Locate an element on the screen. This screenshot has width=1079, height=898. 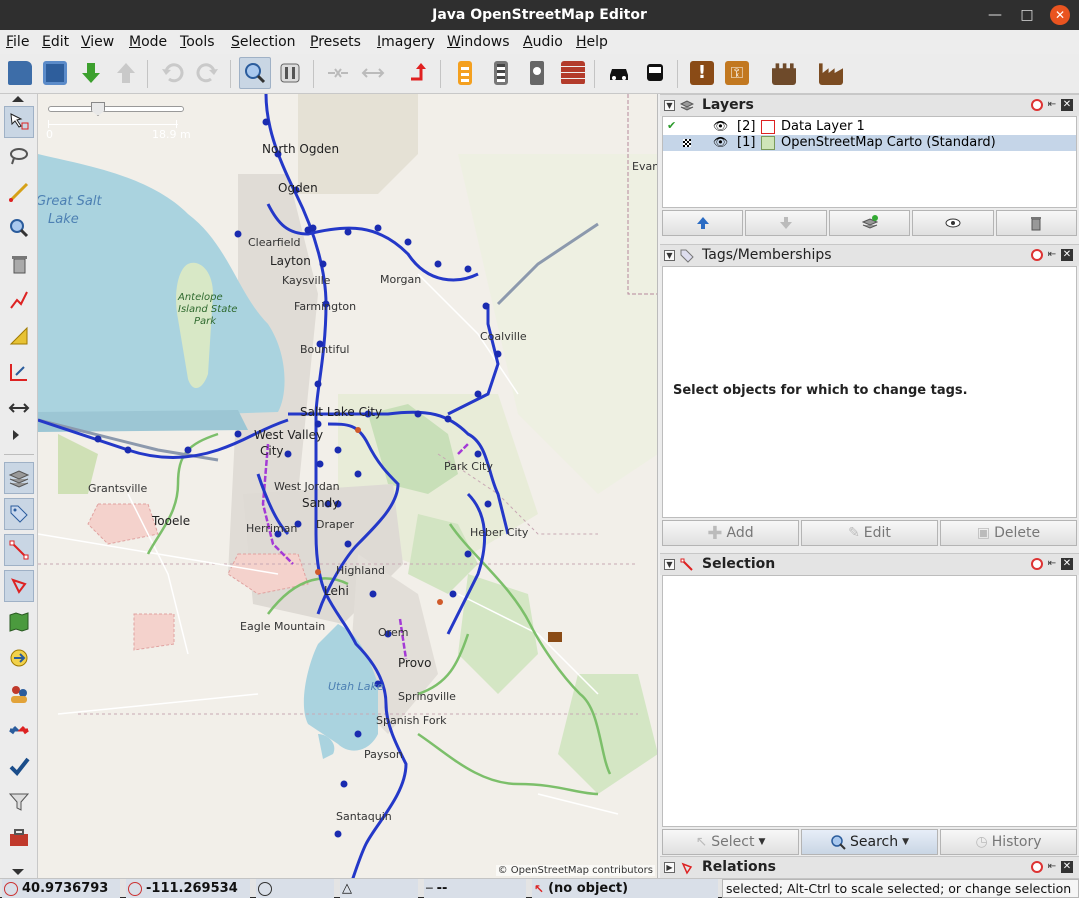
toggle-layers-panel is located at coordinates (19, 478).